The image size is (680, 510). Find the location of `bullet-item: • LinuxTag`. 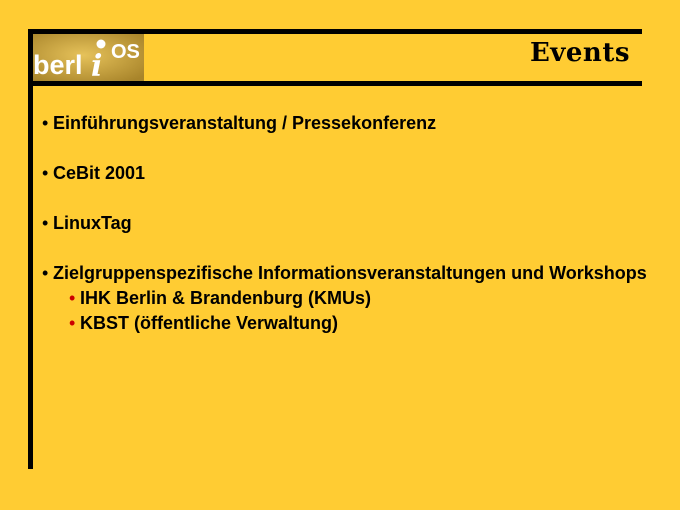

bullet-item: • LinuxTag is located at coordinates (347, 223).